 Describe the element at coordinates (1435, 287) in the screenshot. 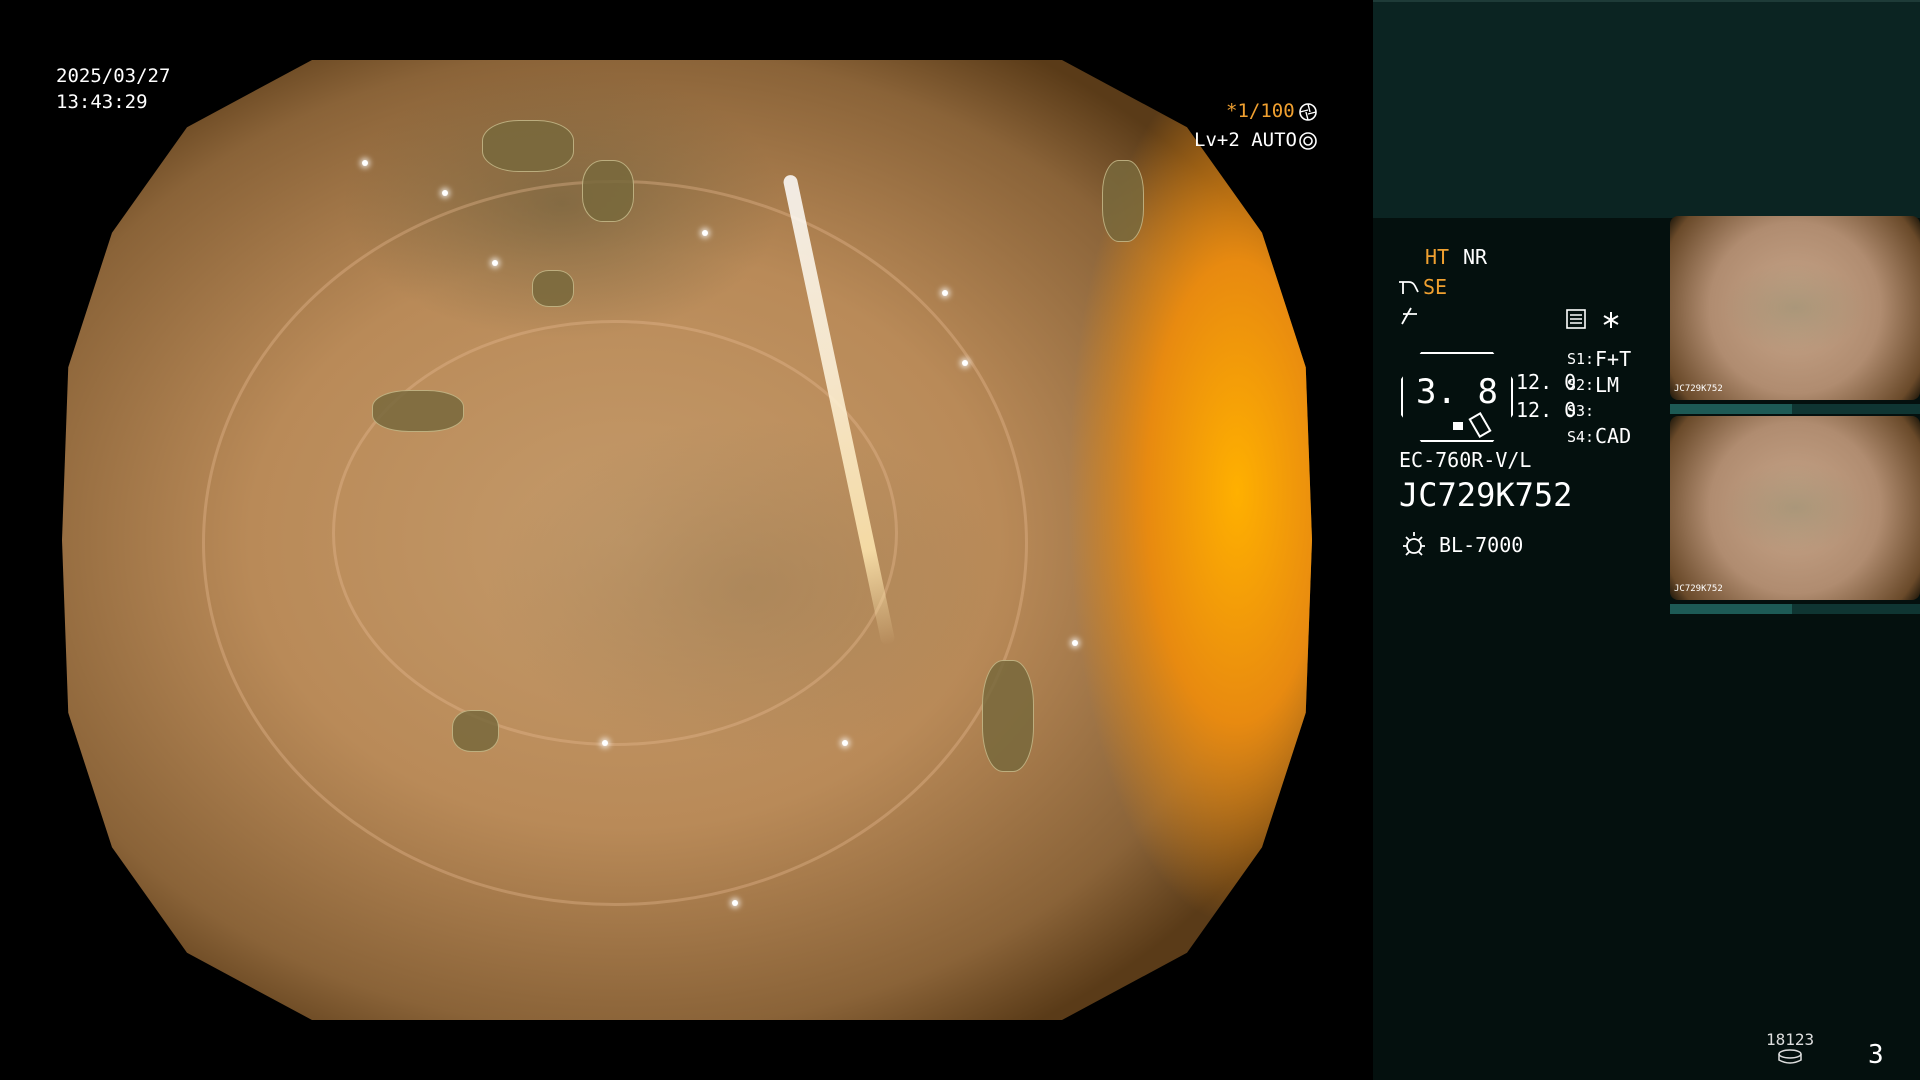

I see `mode-se: SE` at that location.